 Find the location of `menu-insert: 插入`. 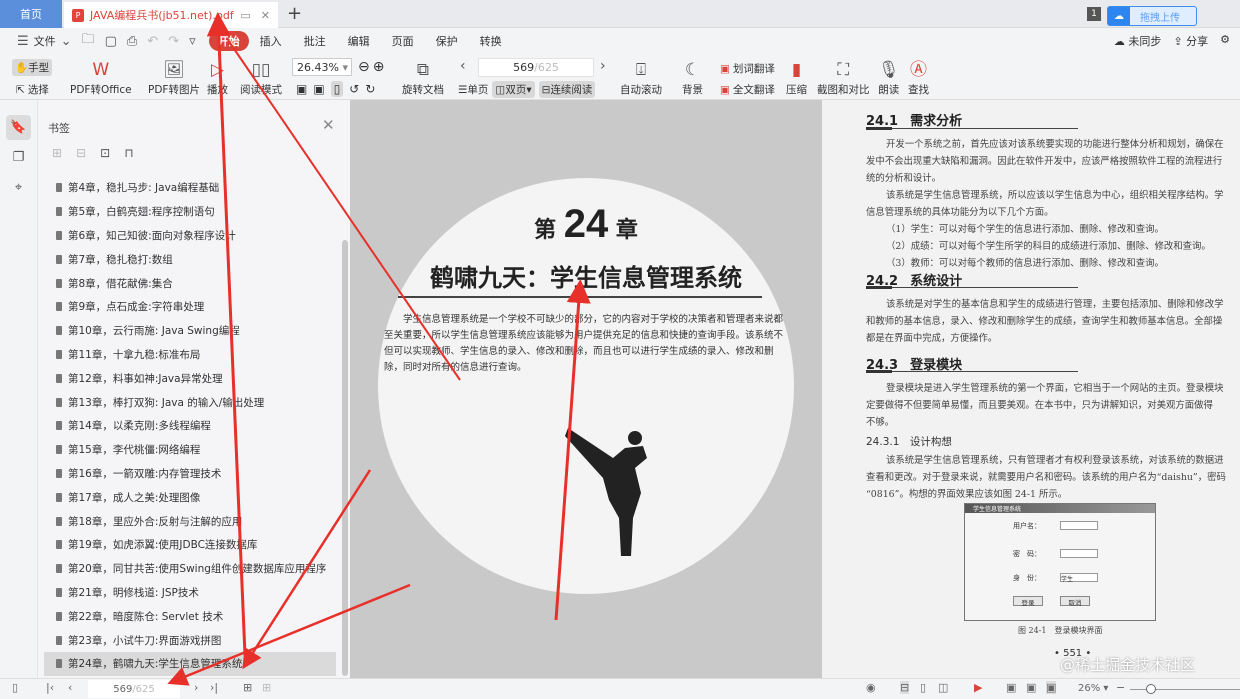

menu-insert: 插入 is located at coordinates (271, 41).